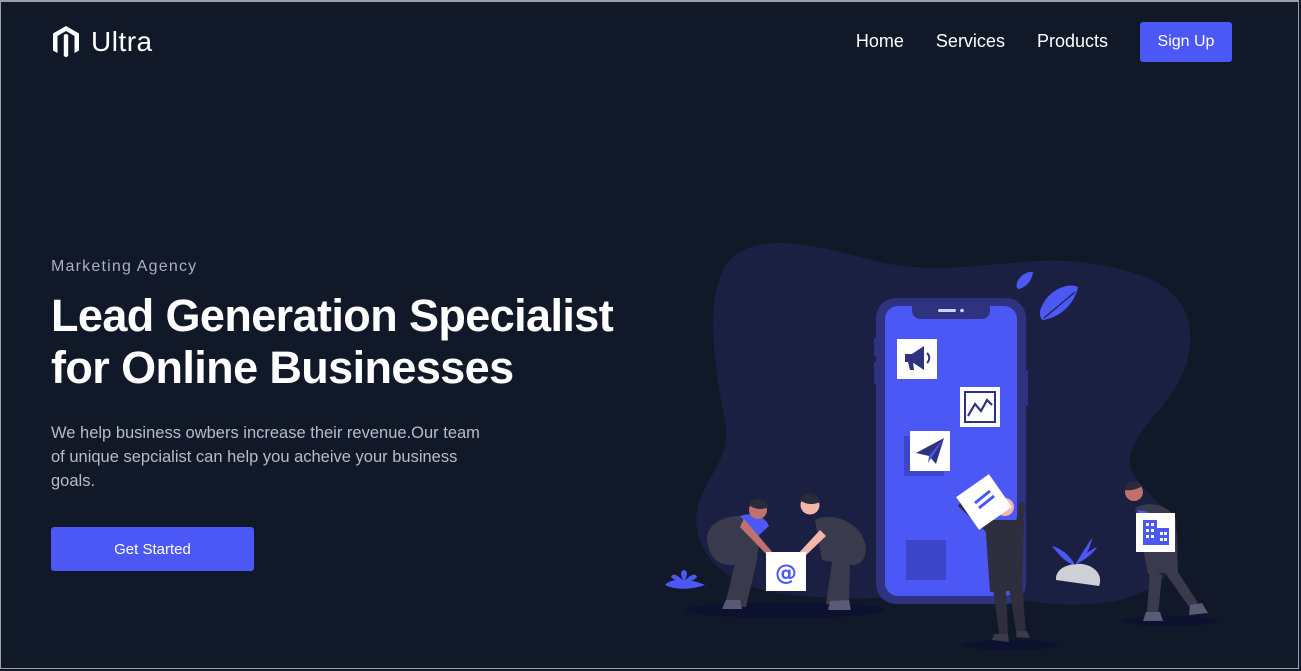 The height and width of the screenshot is (671, 1301). Describe the element at coordinates (650, 42) in the screenshot. I see `navbar: Ultra Home Services Products Sign Up` at that location.